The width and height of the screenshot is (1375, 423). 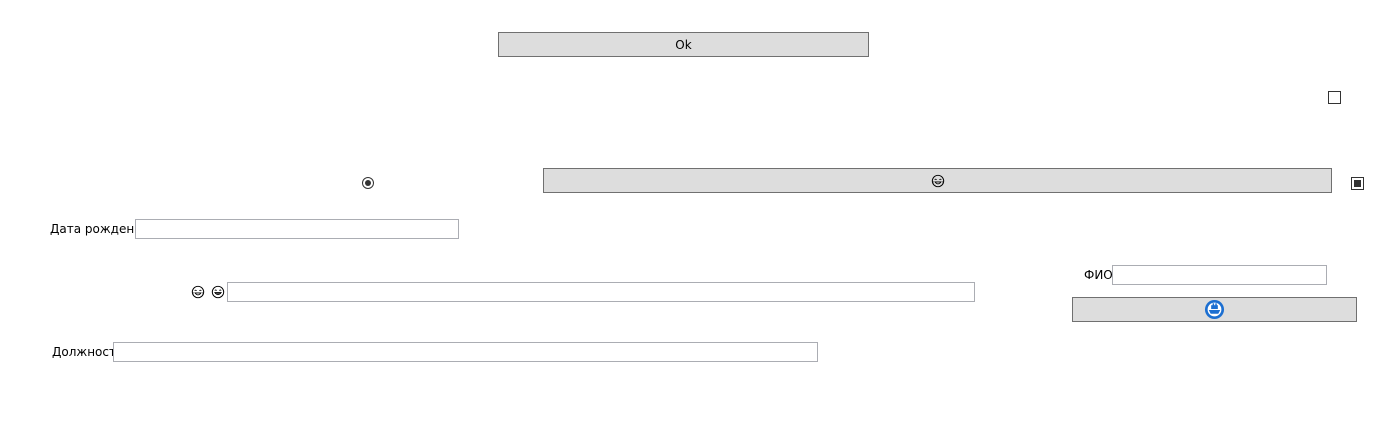 I want to click on checkbox-right, so click(x=1357, y=183).